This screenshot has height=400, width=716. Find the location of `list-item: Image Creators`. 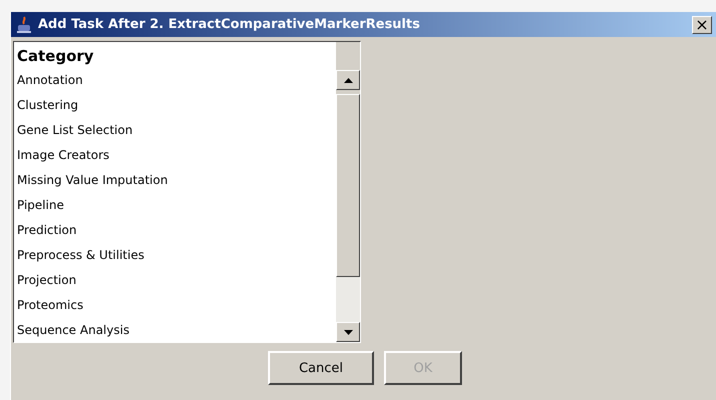

list-item: Image Creators is located at coordinates (176, 155).